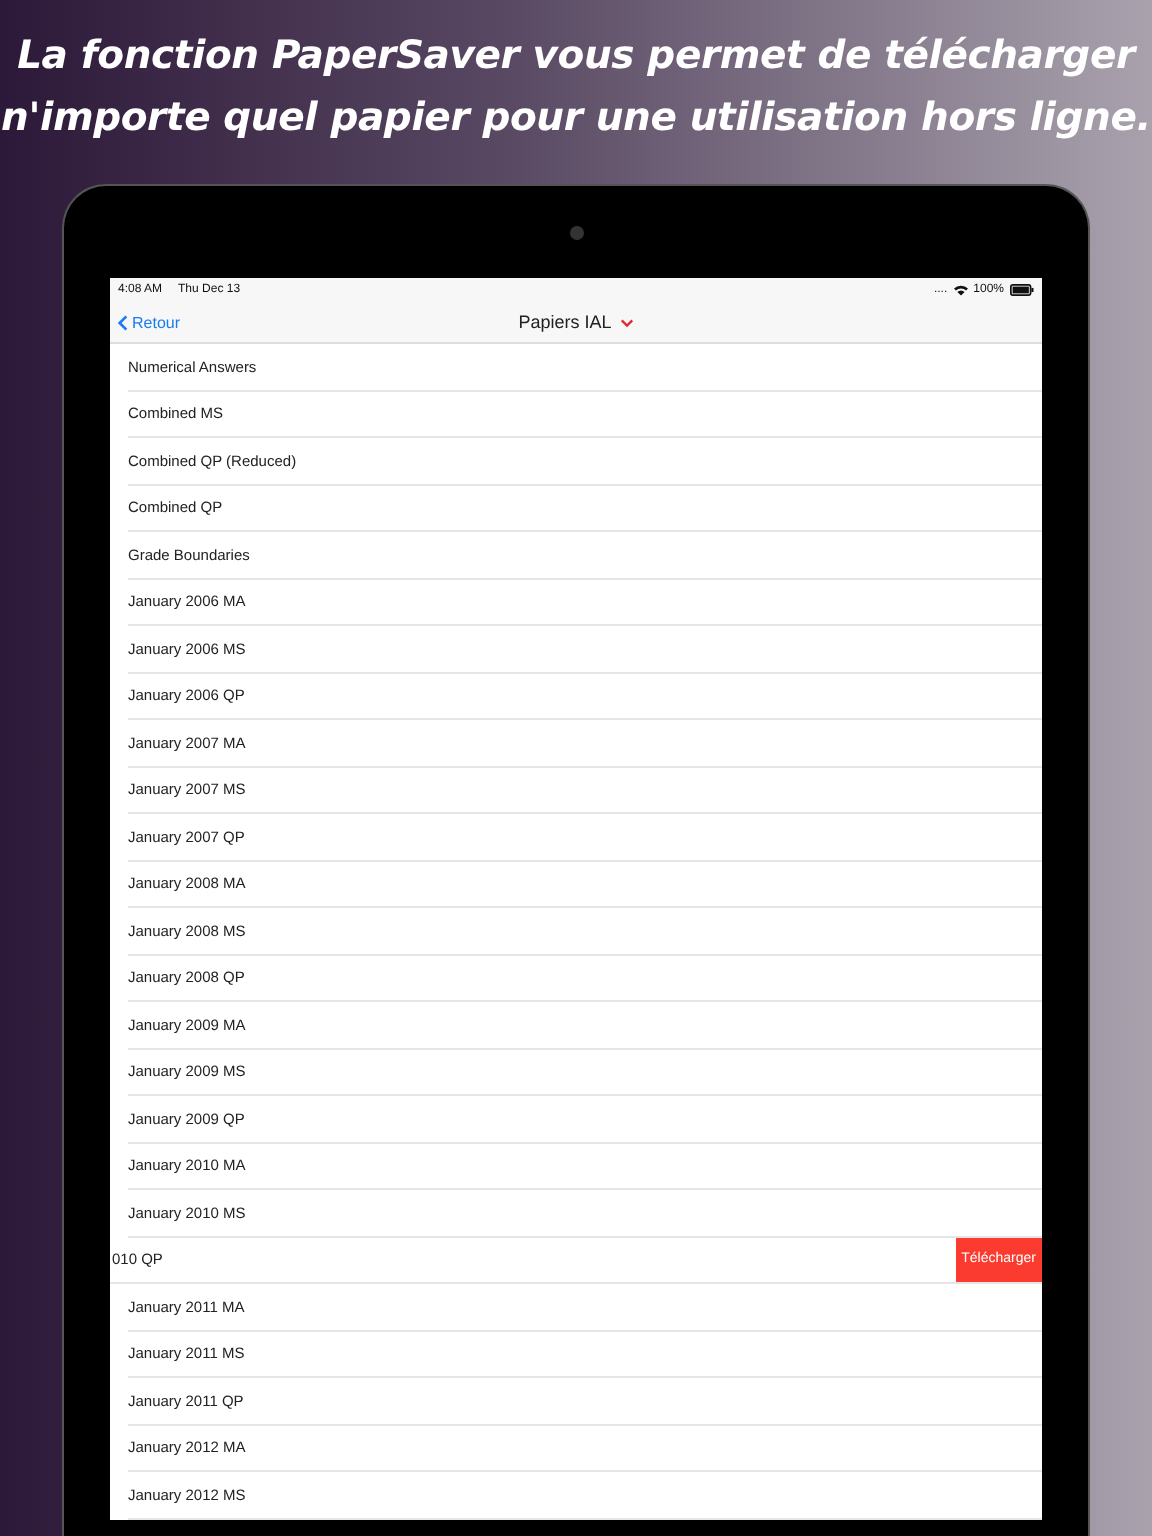 This screenshot has height=1536, width=1152. Describe the element at coordinates (577, 56) in the screenshot. I see `headline-text: La fonction PaperSaver vous permet de télécharger` at that location.